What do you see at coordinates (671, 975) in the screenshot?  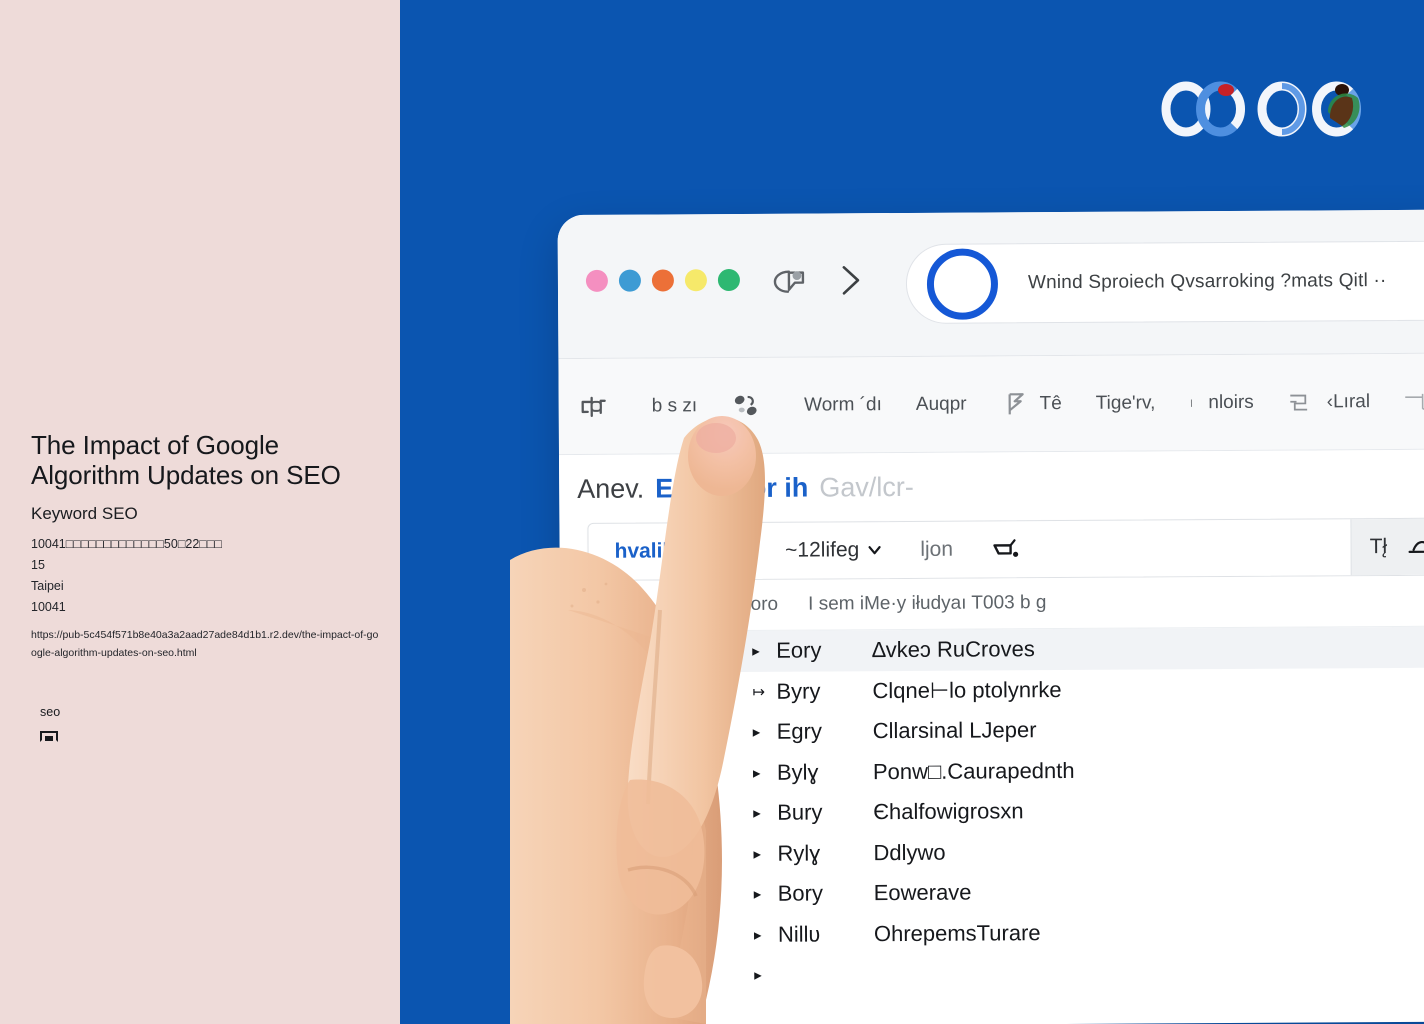 I see `cell-metric: 8Ħ 00Ħ` at bounding box center [671, 975].